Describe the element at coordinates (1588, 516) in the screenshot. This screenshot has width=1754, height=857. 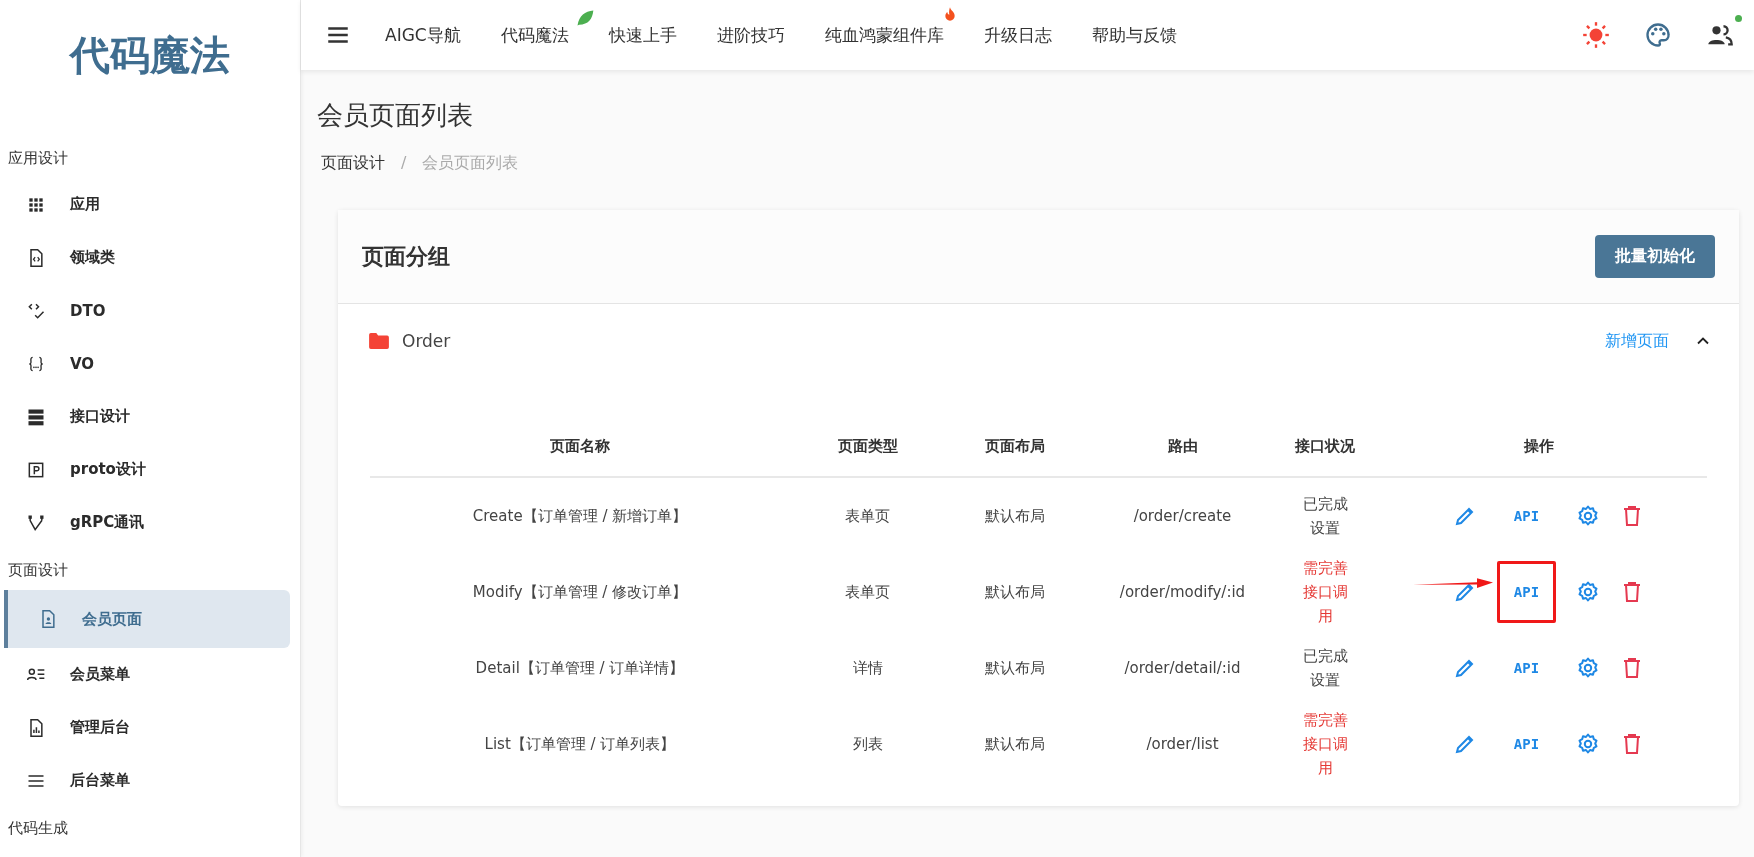
I see `settings-icon` at that location.